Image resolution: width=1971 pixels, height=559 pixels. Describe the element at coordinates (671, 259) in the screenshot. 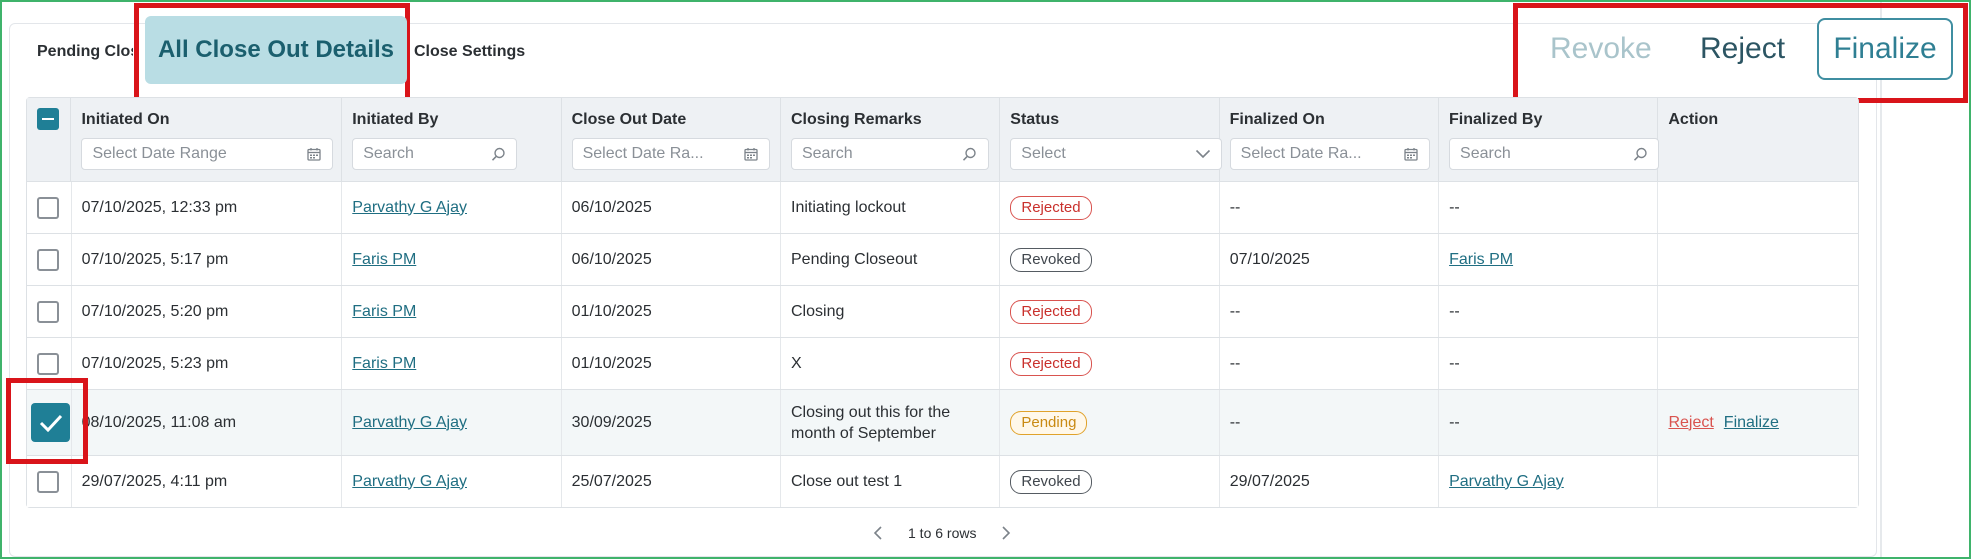

I see `cell-close-out-date: 06/10/2025` at that location.